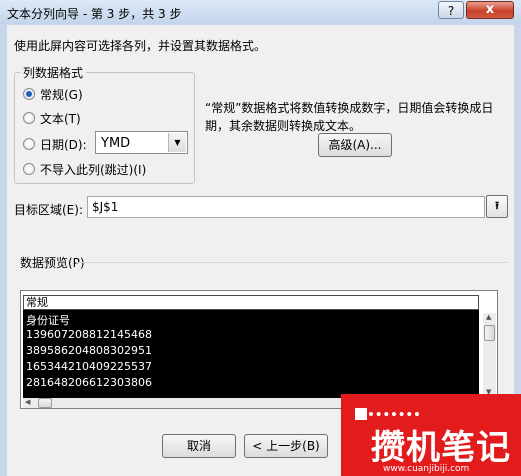 This screenshot has height=476, width=521. Describe the element at coordinates (490, 10) in the screenshot. I see `close-button: x` at that location.